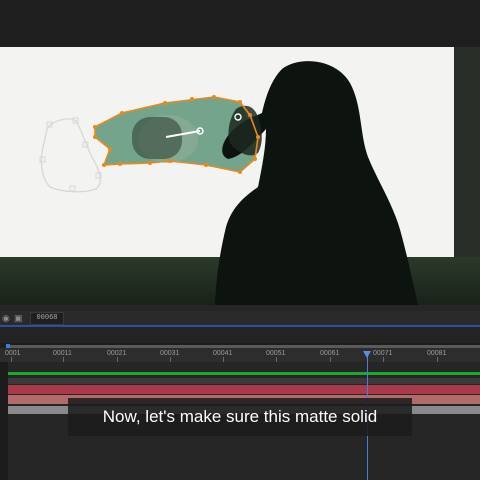 Image resolution: width=480 pixels, height=480 pixels. What do you see at coordinates (240, 23) in the screenshot?
I see `top-toolbar` at bounding box center [240, 23].